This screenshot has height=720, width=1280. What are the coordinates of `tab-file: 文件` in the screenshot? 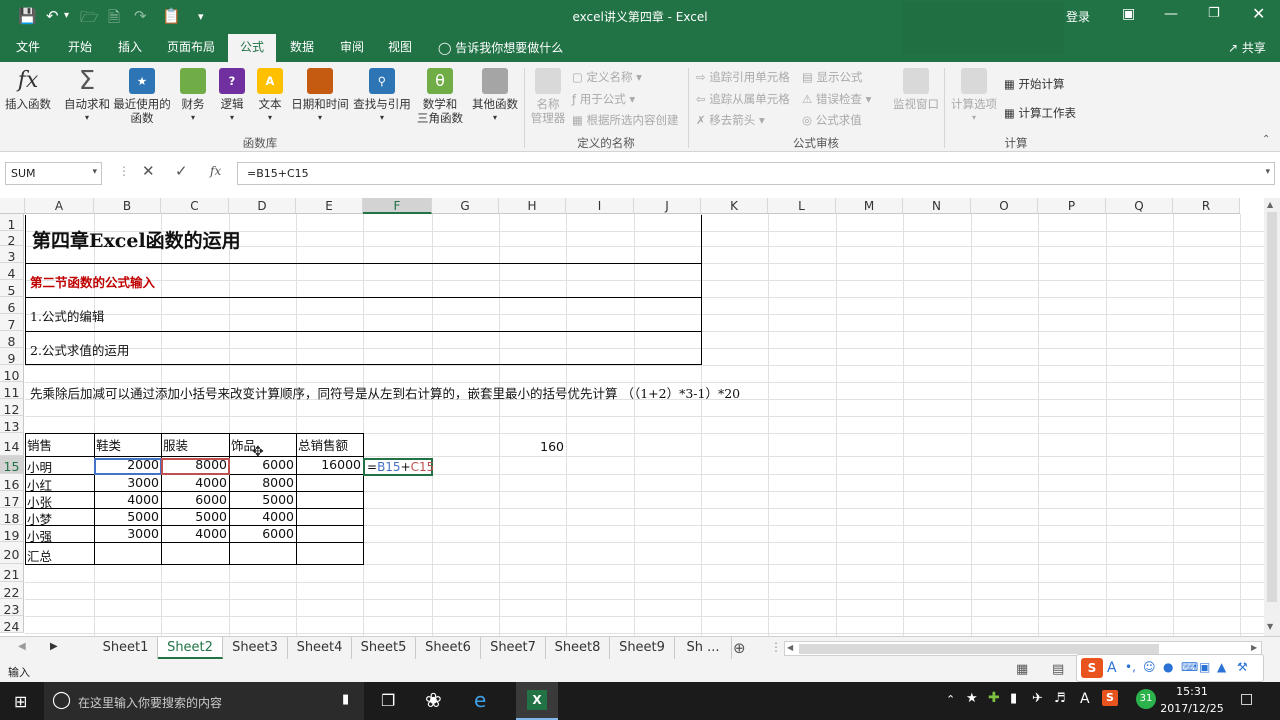 It's located at (28, 47).